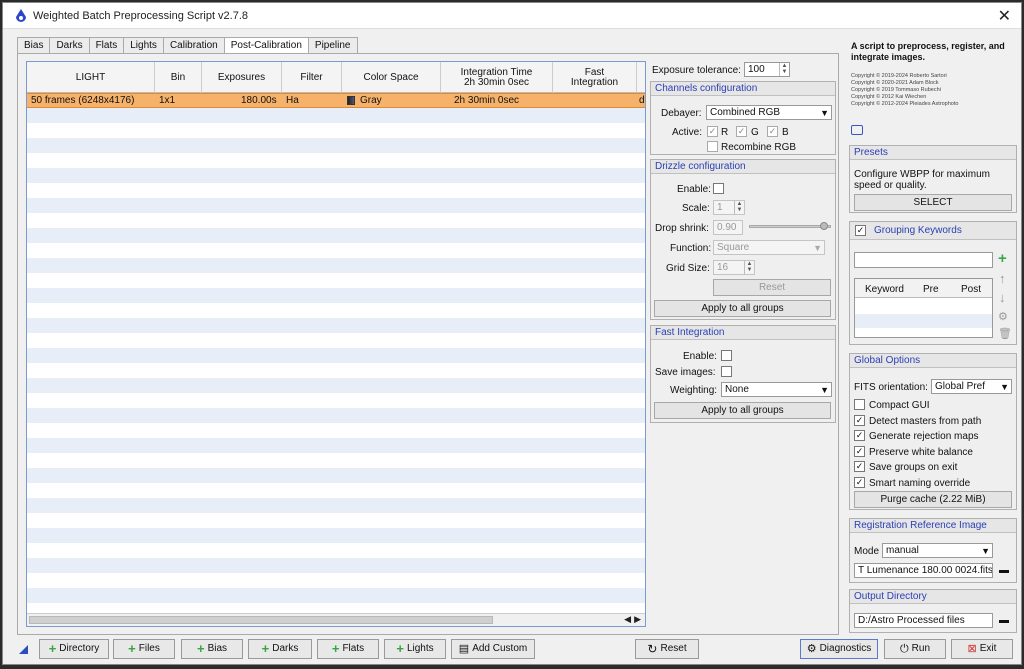 The height and width of the screenshot is (669, 1024). I want to click on add-files-button: + Files, so click(144, 649).